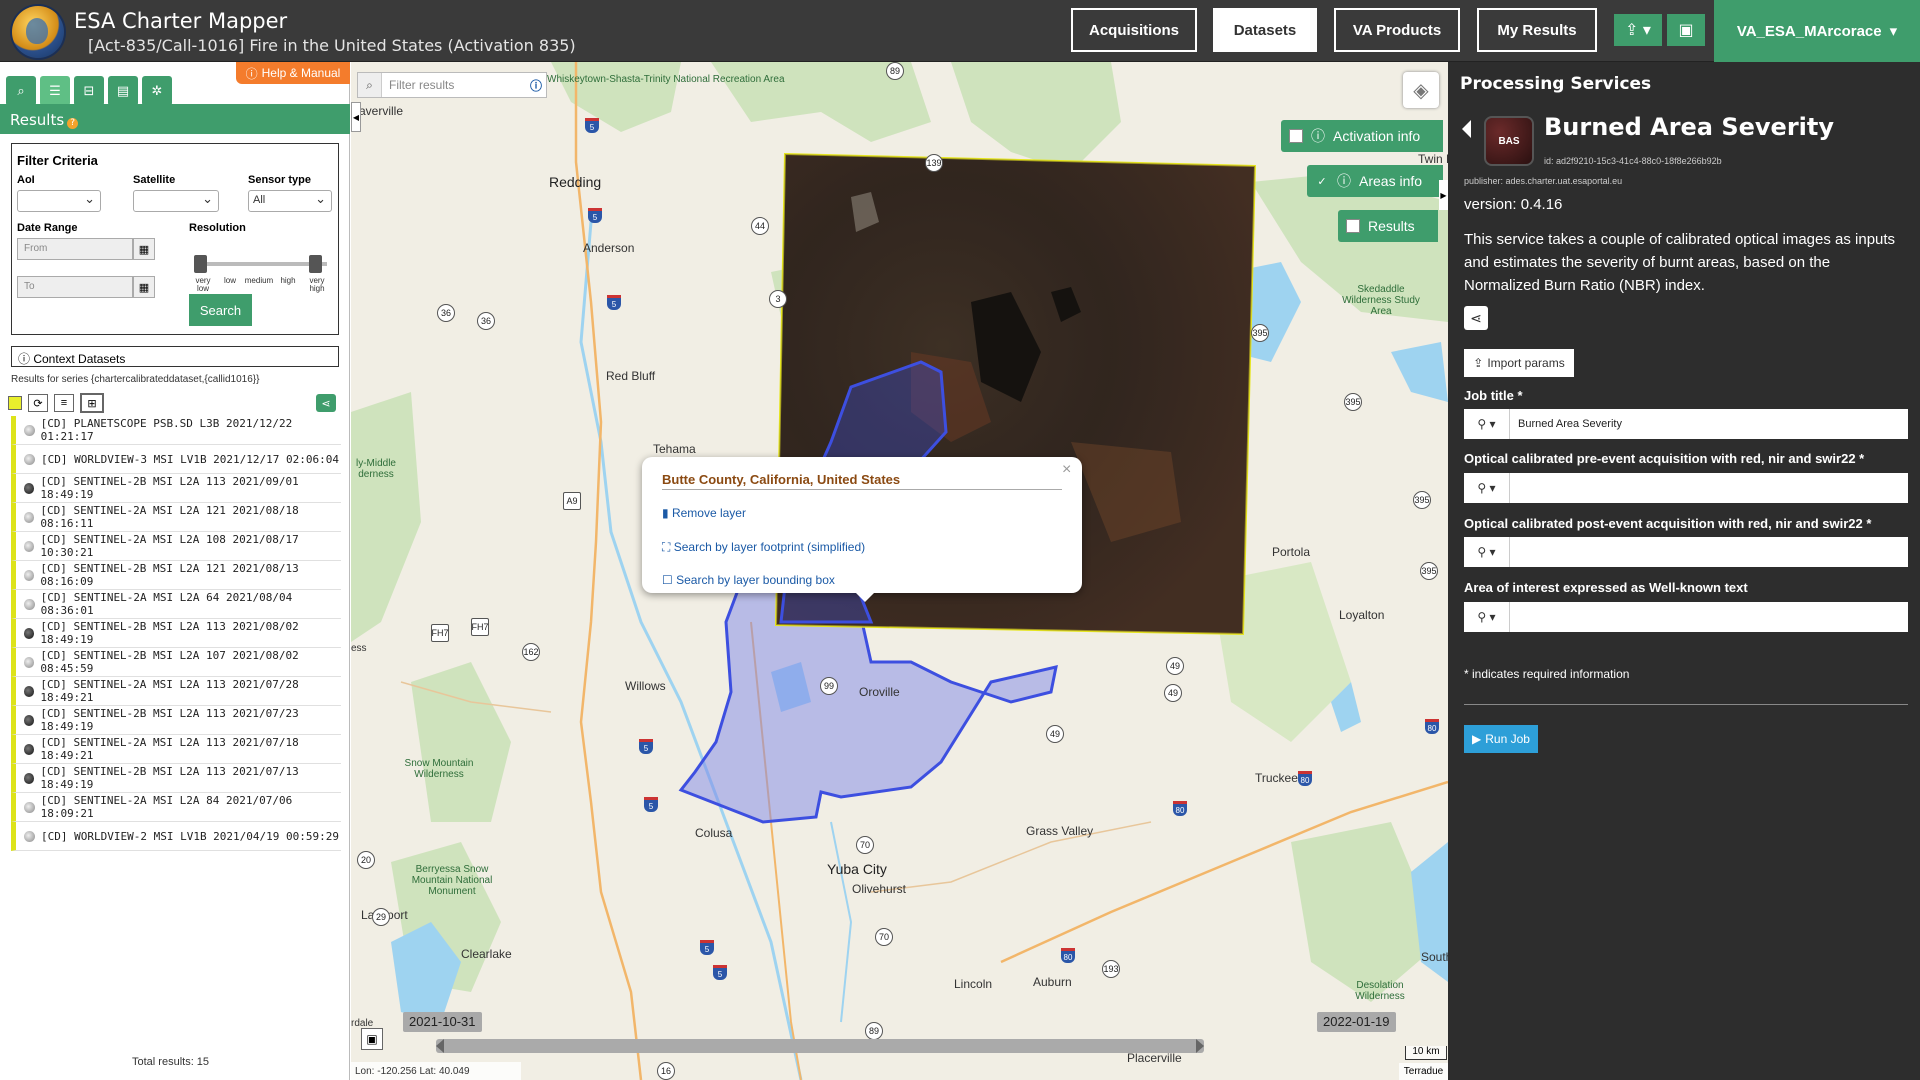  I want to click on link-label: Search by layer footprint (simplified), so click(769, 547).